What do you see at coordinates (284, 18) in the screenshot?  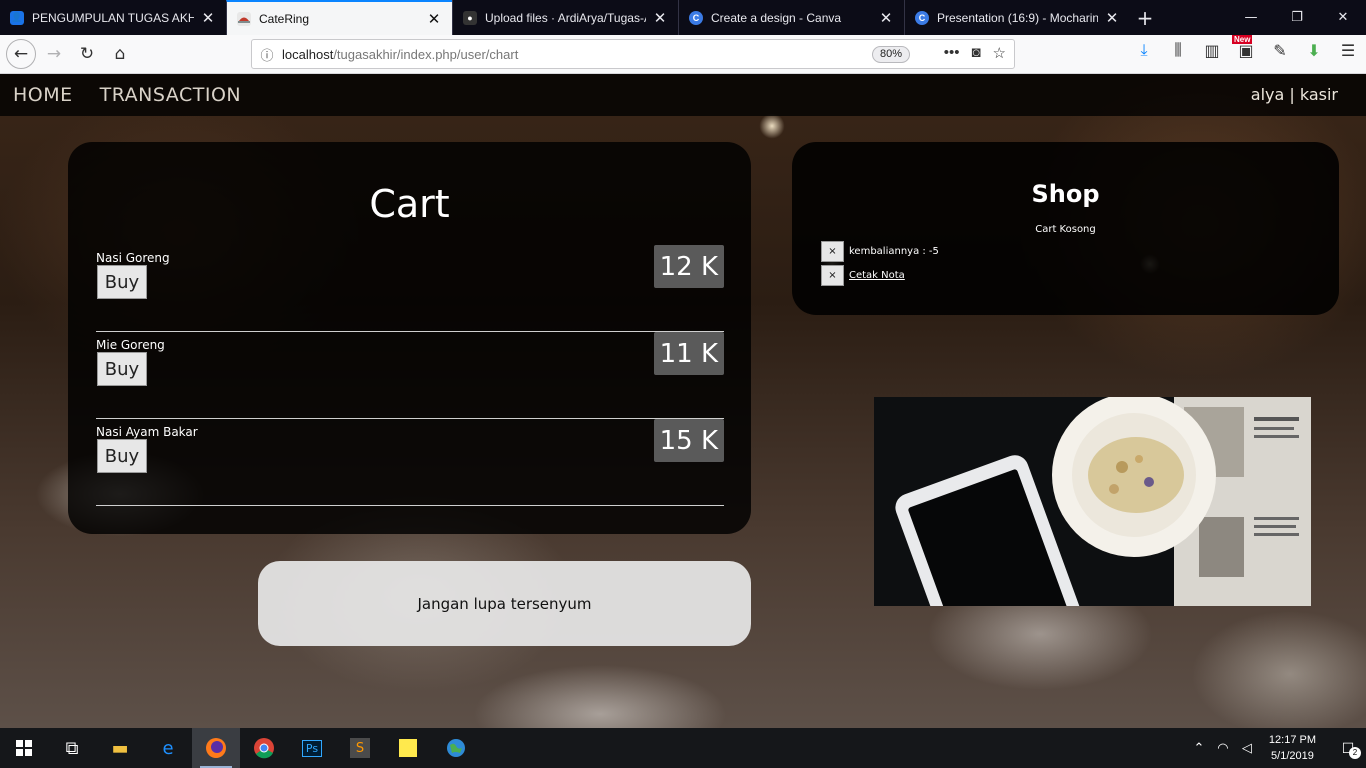 I see `tab-label: CateRing` at bounding box center [284, 18].